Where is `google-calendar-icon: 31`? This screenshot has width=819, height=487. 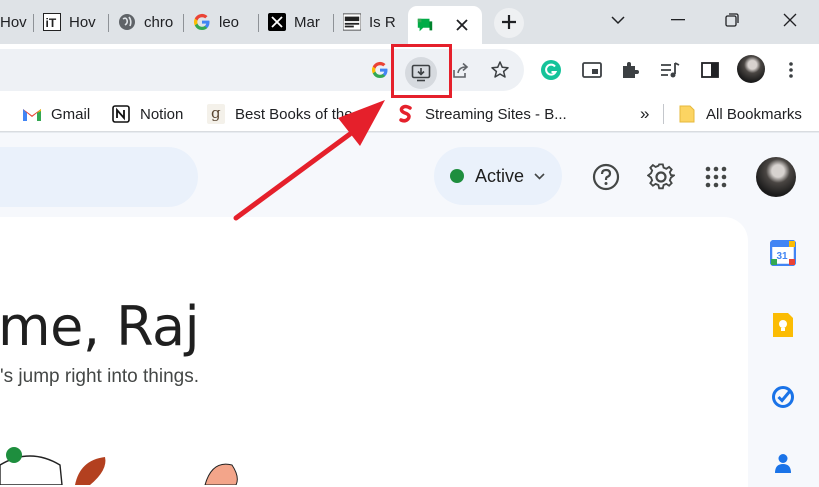 google-calendar-icon: 31 is located at coordinates (783, 253).